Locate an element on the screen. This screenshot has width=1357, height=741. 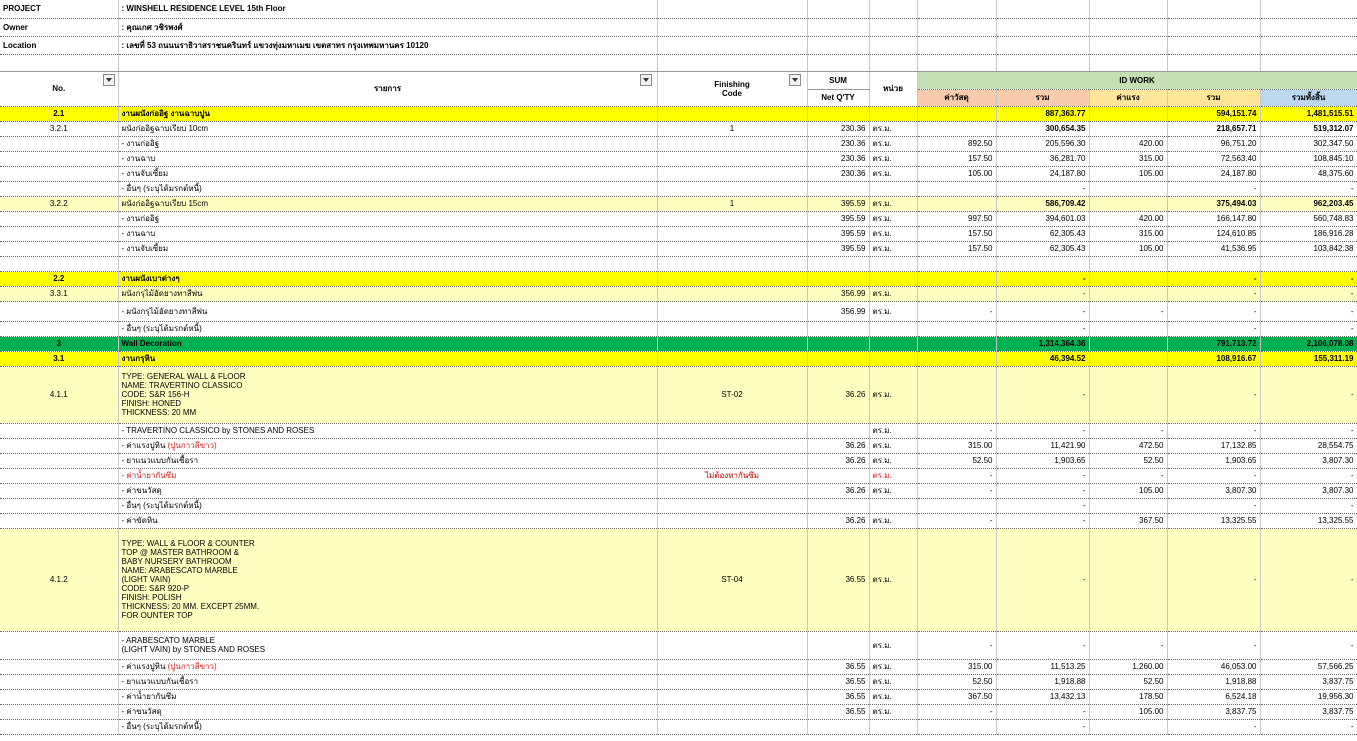
row-item: ผนังก่ออิฐฉาบเรียบ 15cm is located at coordinates (388, 204).